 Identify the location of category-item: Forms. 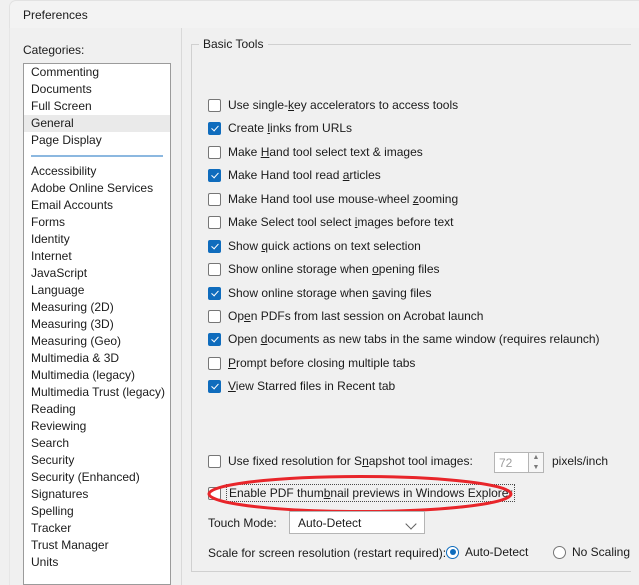
(97, 222).